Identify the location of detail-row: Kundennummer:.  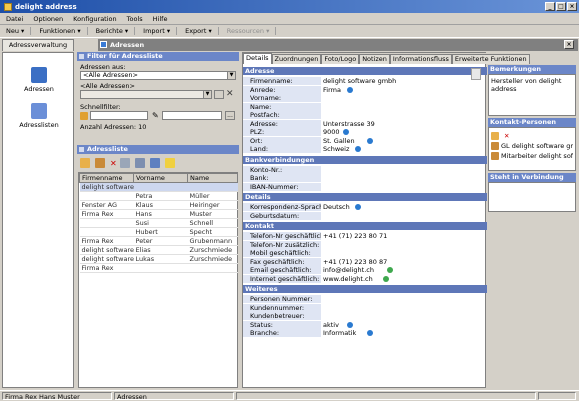
(365, 307).